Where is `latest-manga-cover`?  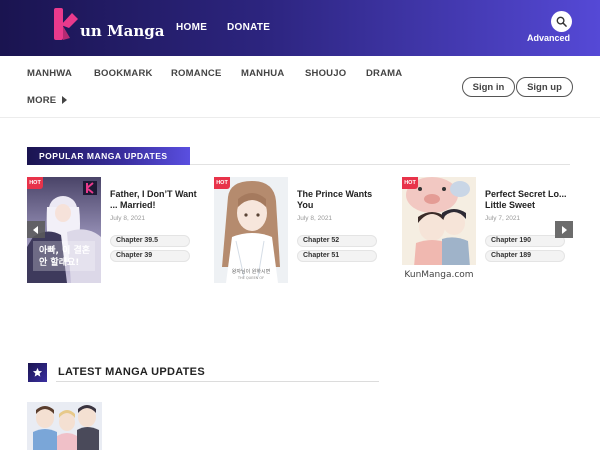
latest-manga-cover is located at coordinates (64, 426).